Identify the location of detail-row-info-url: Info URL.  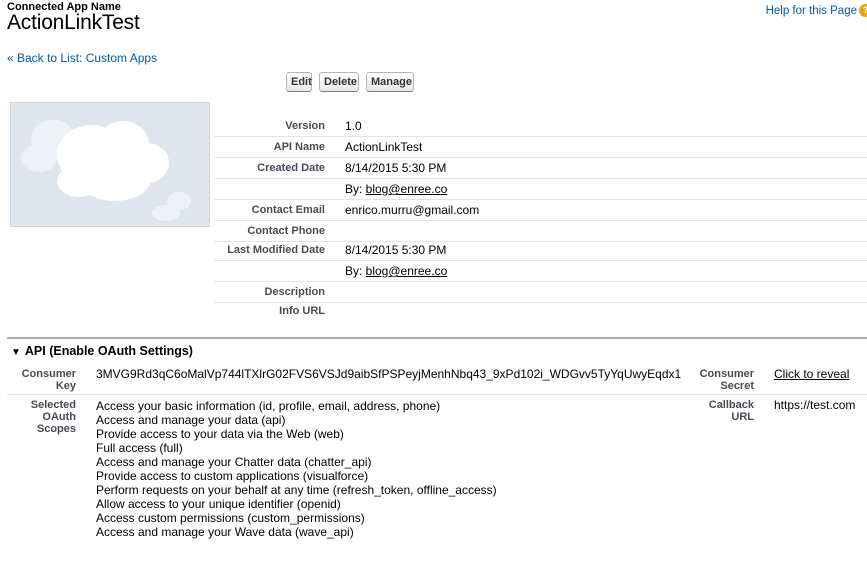
(540, 311).